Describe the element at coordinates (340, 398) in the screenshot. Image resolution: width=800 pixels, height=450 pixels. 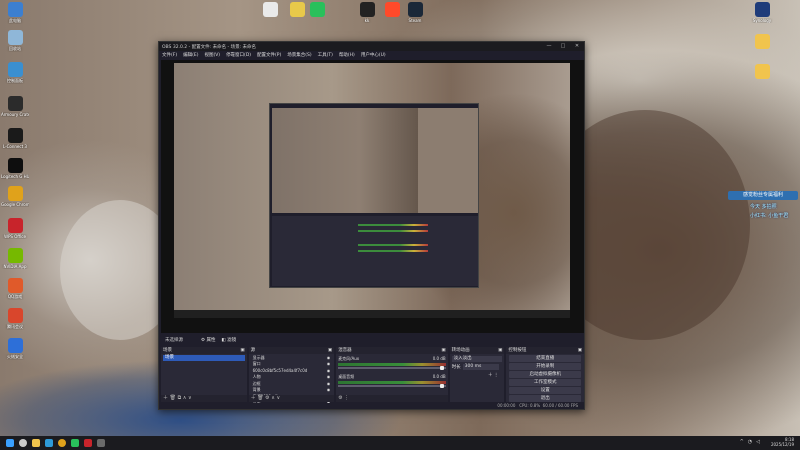
I see `mixer-settings-icon: ⚙` at that location.